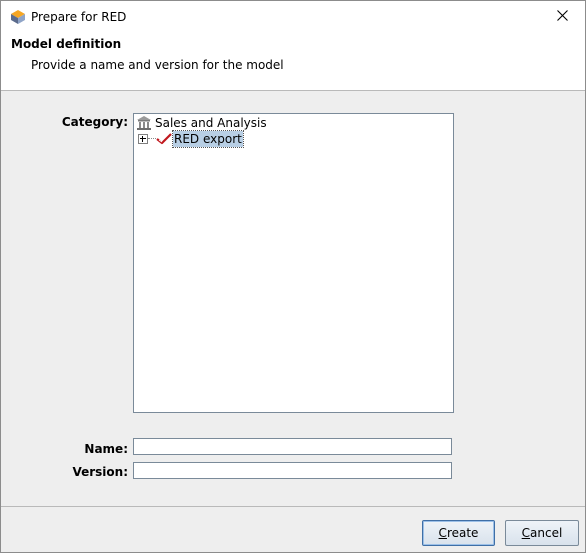 The image size is (586, 553). Describe the element at coordinates (143, 139) in the screenshot. I see `expand-plus-icon` at that location.